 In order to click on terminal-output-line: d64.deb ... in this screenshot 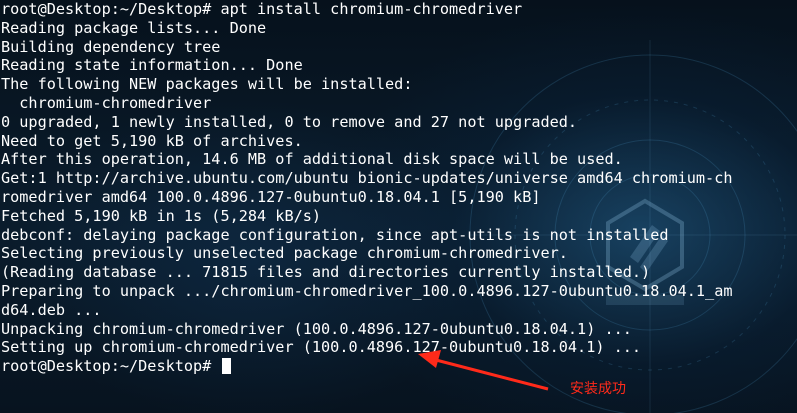, I will do `click(51, 309)`.